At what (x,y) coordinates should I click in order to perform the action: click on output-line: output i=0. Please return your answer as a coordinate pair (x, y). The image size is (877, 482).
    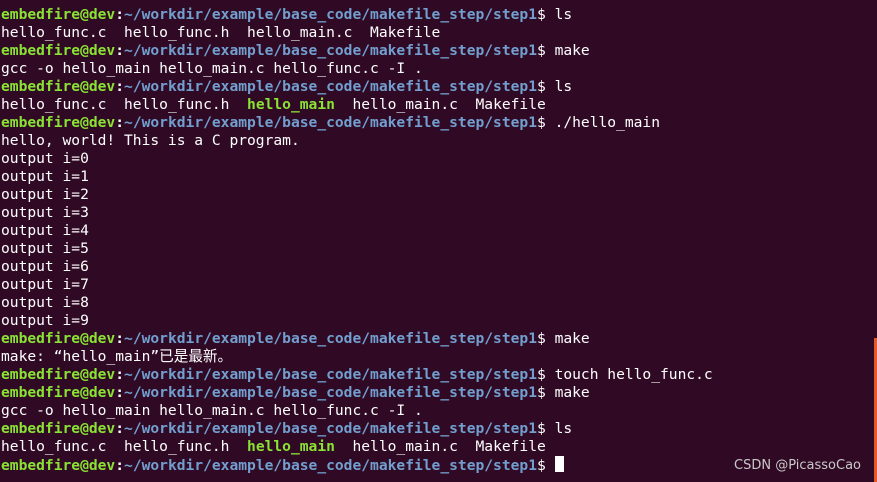
    Looking at the image, I should click on (438, 159).